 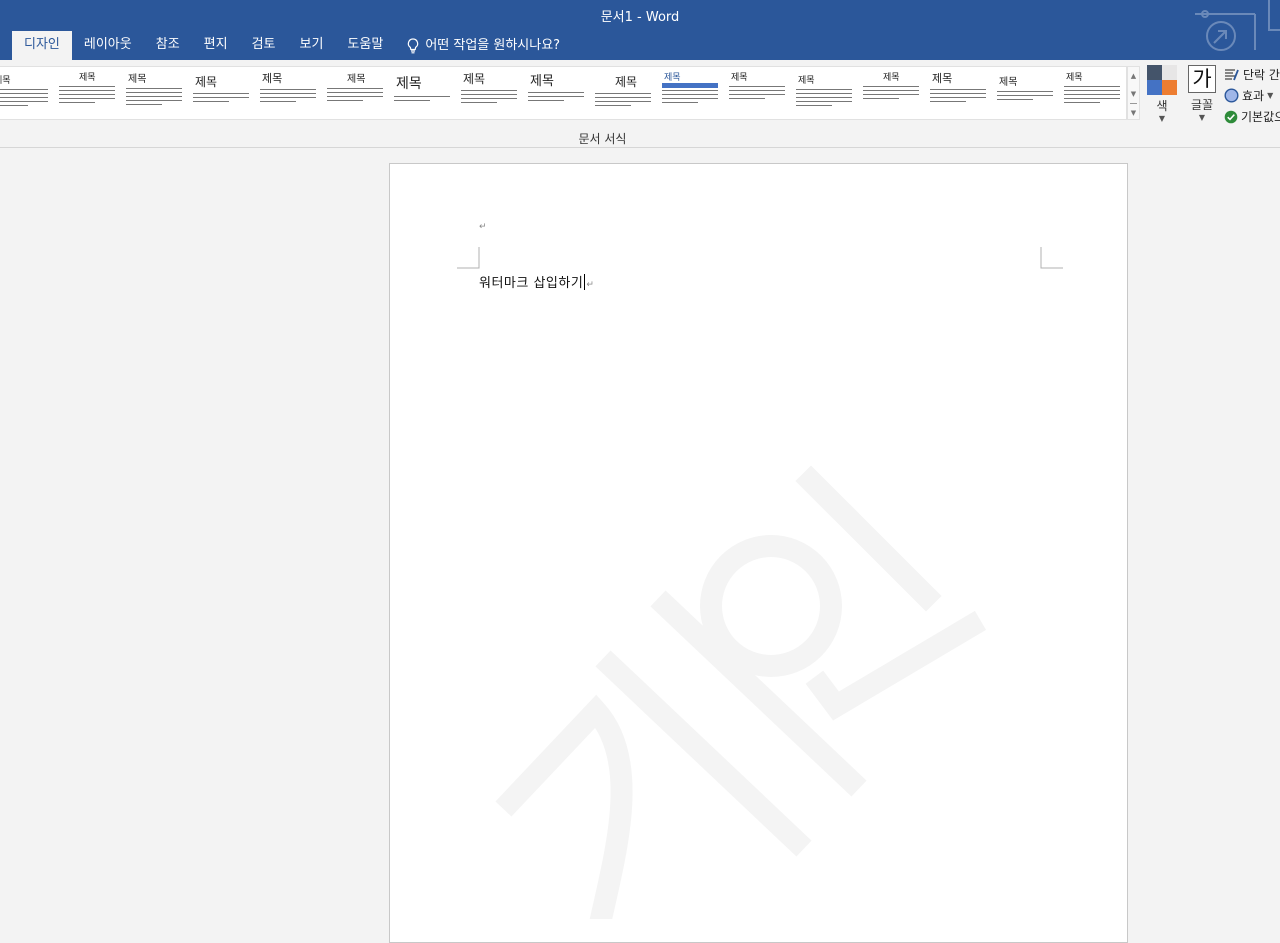 I want to click on gallery-scroll-down-icon: ▼, so click(x=1133, y=94).